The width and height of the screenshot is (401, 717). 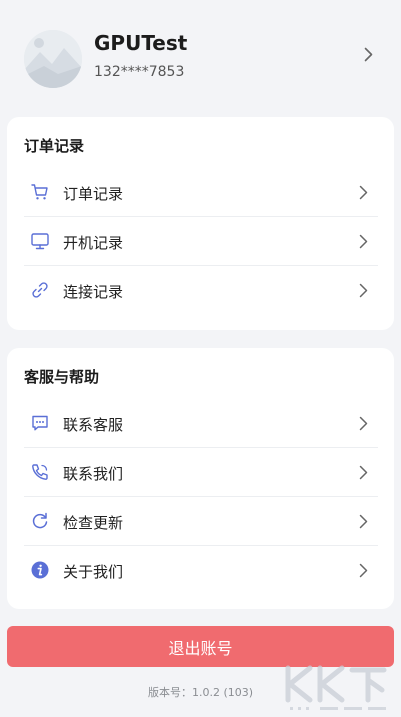 I want to click on avatar, so click(x=53, y=59).